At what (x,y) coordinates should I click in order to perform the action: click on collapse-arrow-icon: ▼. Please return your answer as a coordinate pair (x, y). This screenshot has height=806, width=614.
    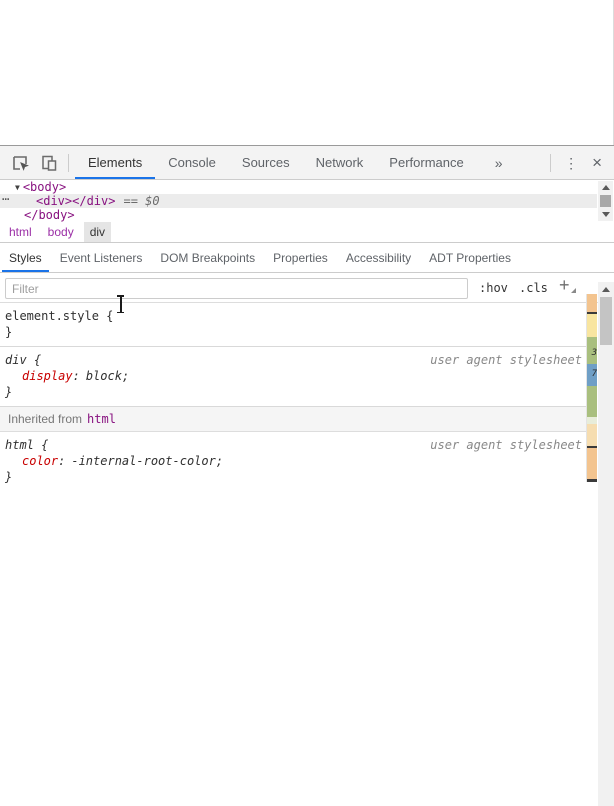
    Looking at the image, I should click on (17, 187).